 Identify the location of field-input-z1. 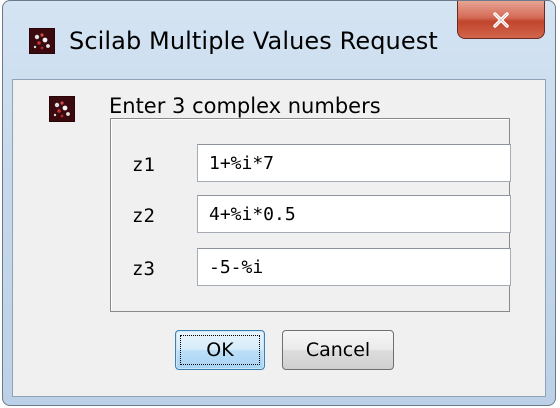
(354, 163).